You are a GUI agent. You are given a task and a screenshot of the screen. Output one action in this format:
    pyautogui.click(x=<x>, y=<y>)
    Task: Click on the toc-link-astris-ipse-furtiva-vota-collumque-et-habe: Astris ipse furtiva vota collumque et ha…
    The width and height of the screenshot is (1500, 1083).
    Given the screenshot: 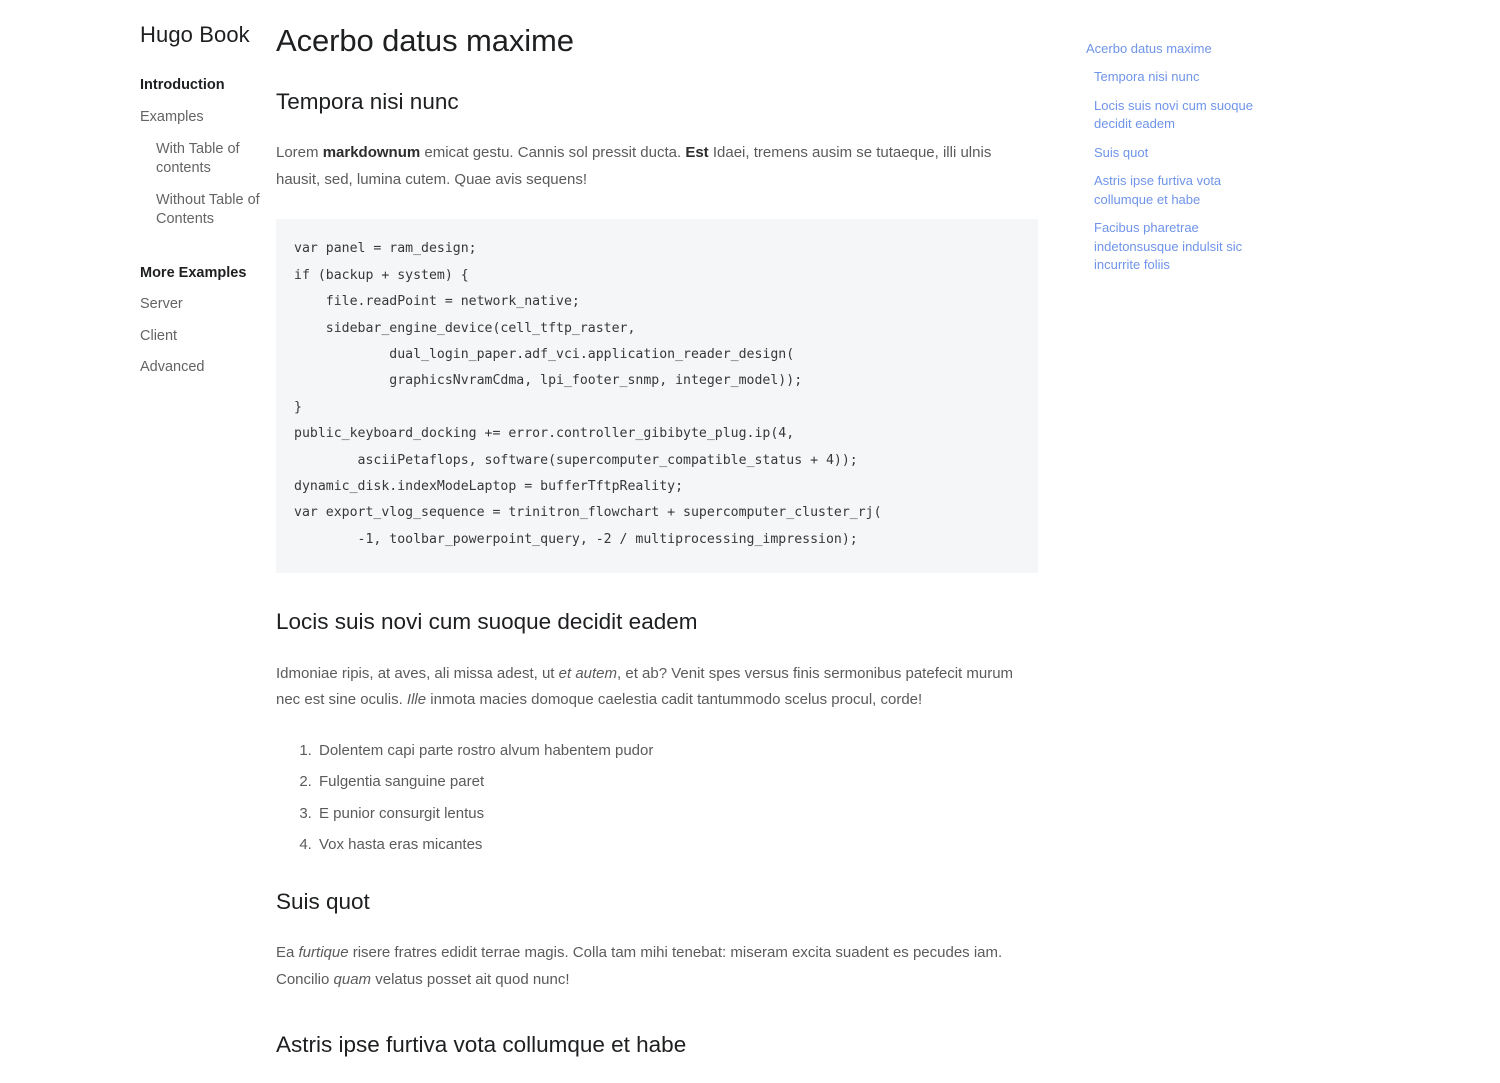 What is the action you would take?
    pyautogui.click(x=1178, y=190)
    